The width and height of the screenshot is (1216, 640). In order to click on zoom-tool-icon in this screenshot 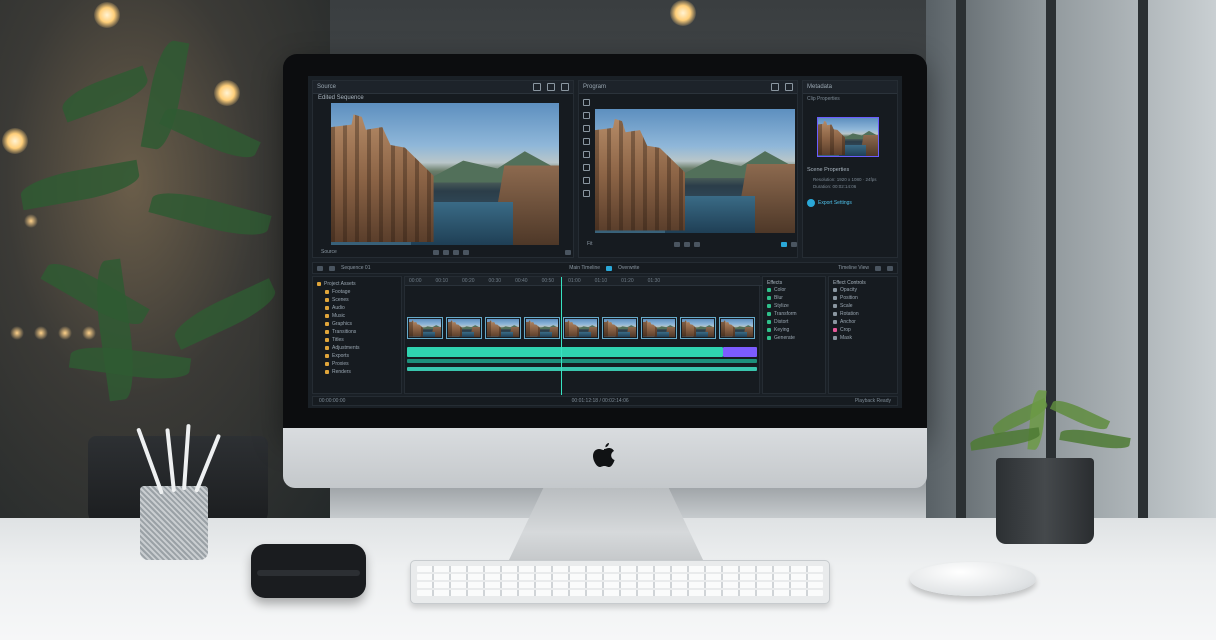, I will do `click(586, 141)`.